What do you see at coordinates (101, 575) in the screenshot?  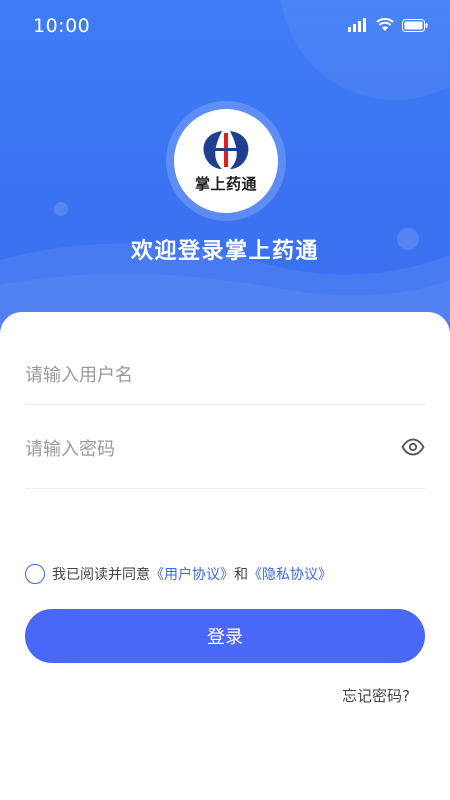 I see `agreement-prefix: 我已阅读并同意` at bounding box center [101, 575].